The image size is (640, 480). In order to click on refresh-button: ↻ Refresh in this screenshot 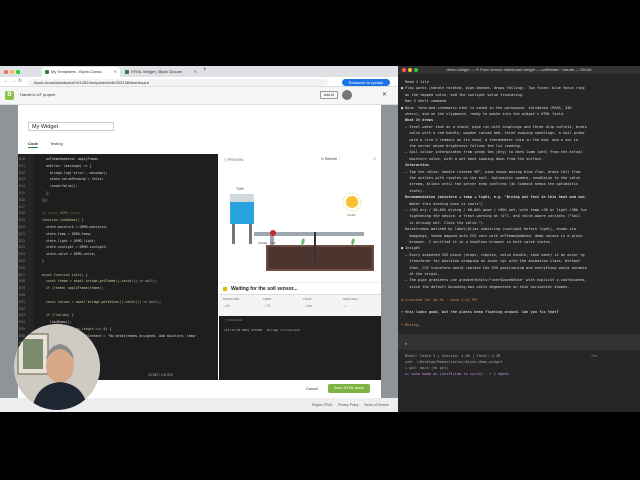, I will do `click(329, 159)`.